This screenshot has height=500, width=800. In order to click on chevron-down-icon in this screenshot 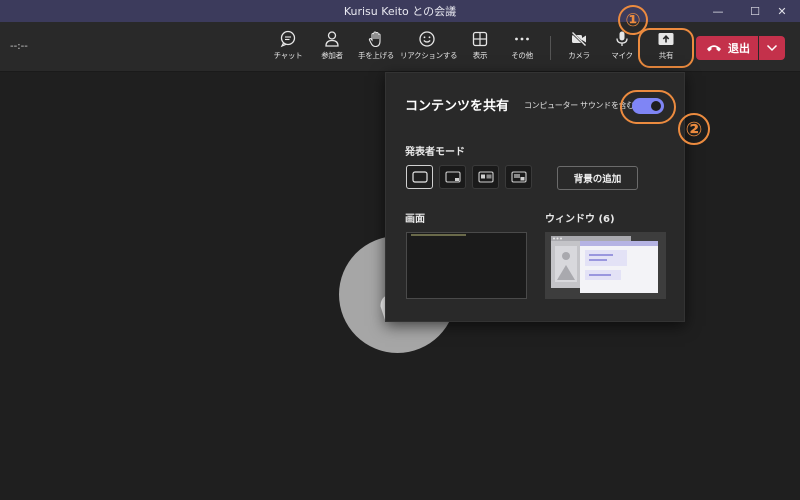, I will do `click(772, 48)`.